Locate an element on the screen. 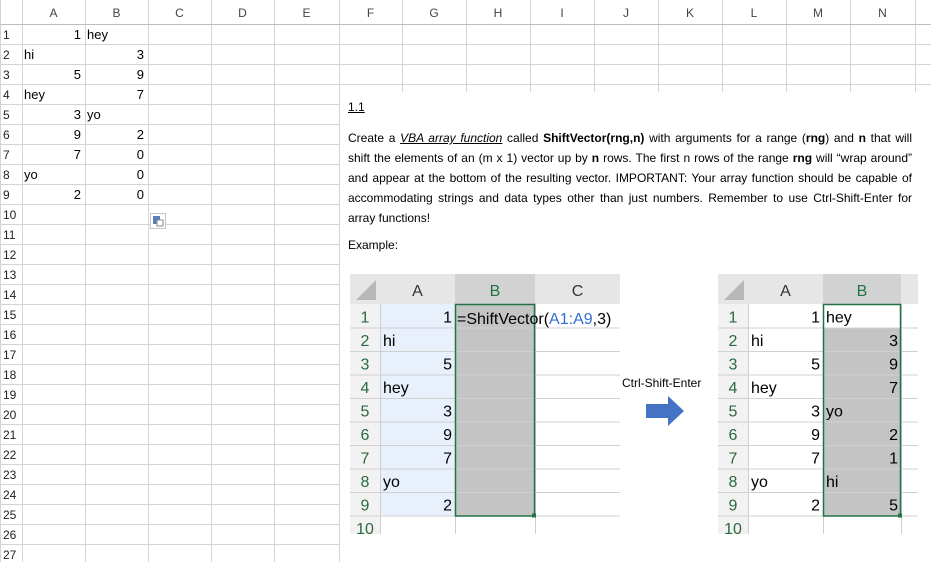 The height and width of the screenshot is (562, 931). example-cell-a: 2 is located at coordinates (447, 506).